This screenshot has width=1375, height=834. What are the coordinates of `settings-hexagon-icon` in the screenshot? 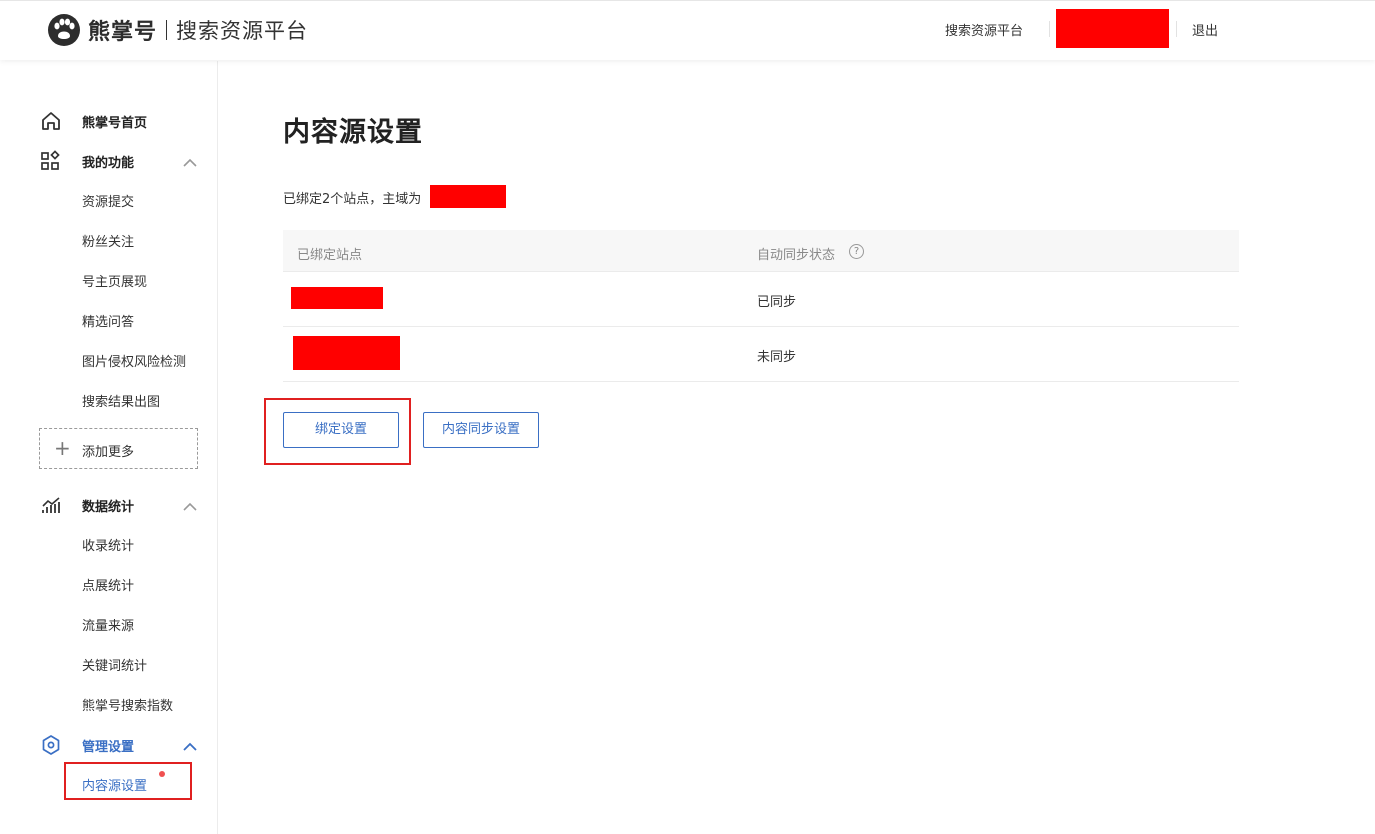 It's located at (51, 745).